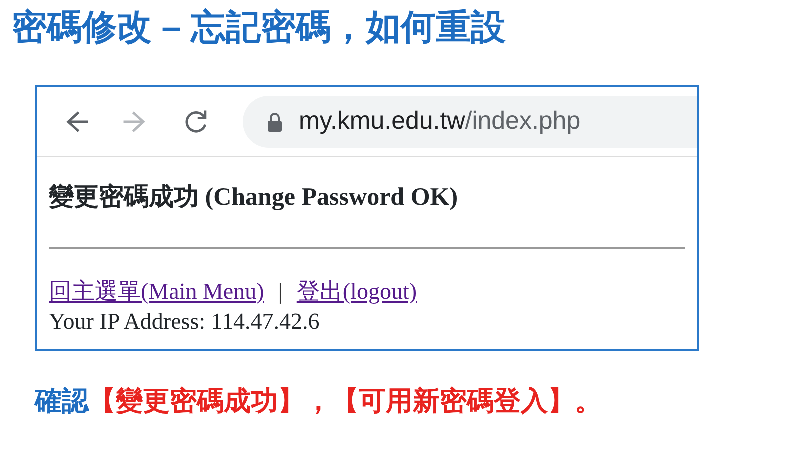  What do you see at coordinates (356, 291) in the screenshot?
I see `text-link: 登出(logout)` at bounding box center [356, 291].